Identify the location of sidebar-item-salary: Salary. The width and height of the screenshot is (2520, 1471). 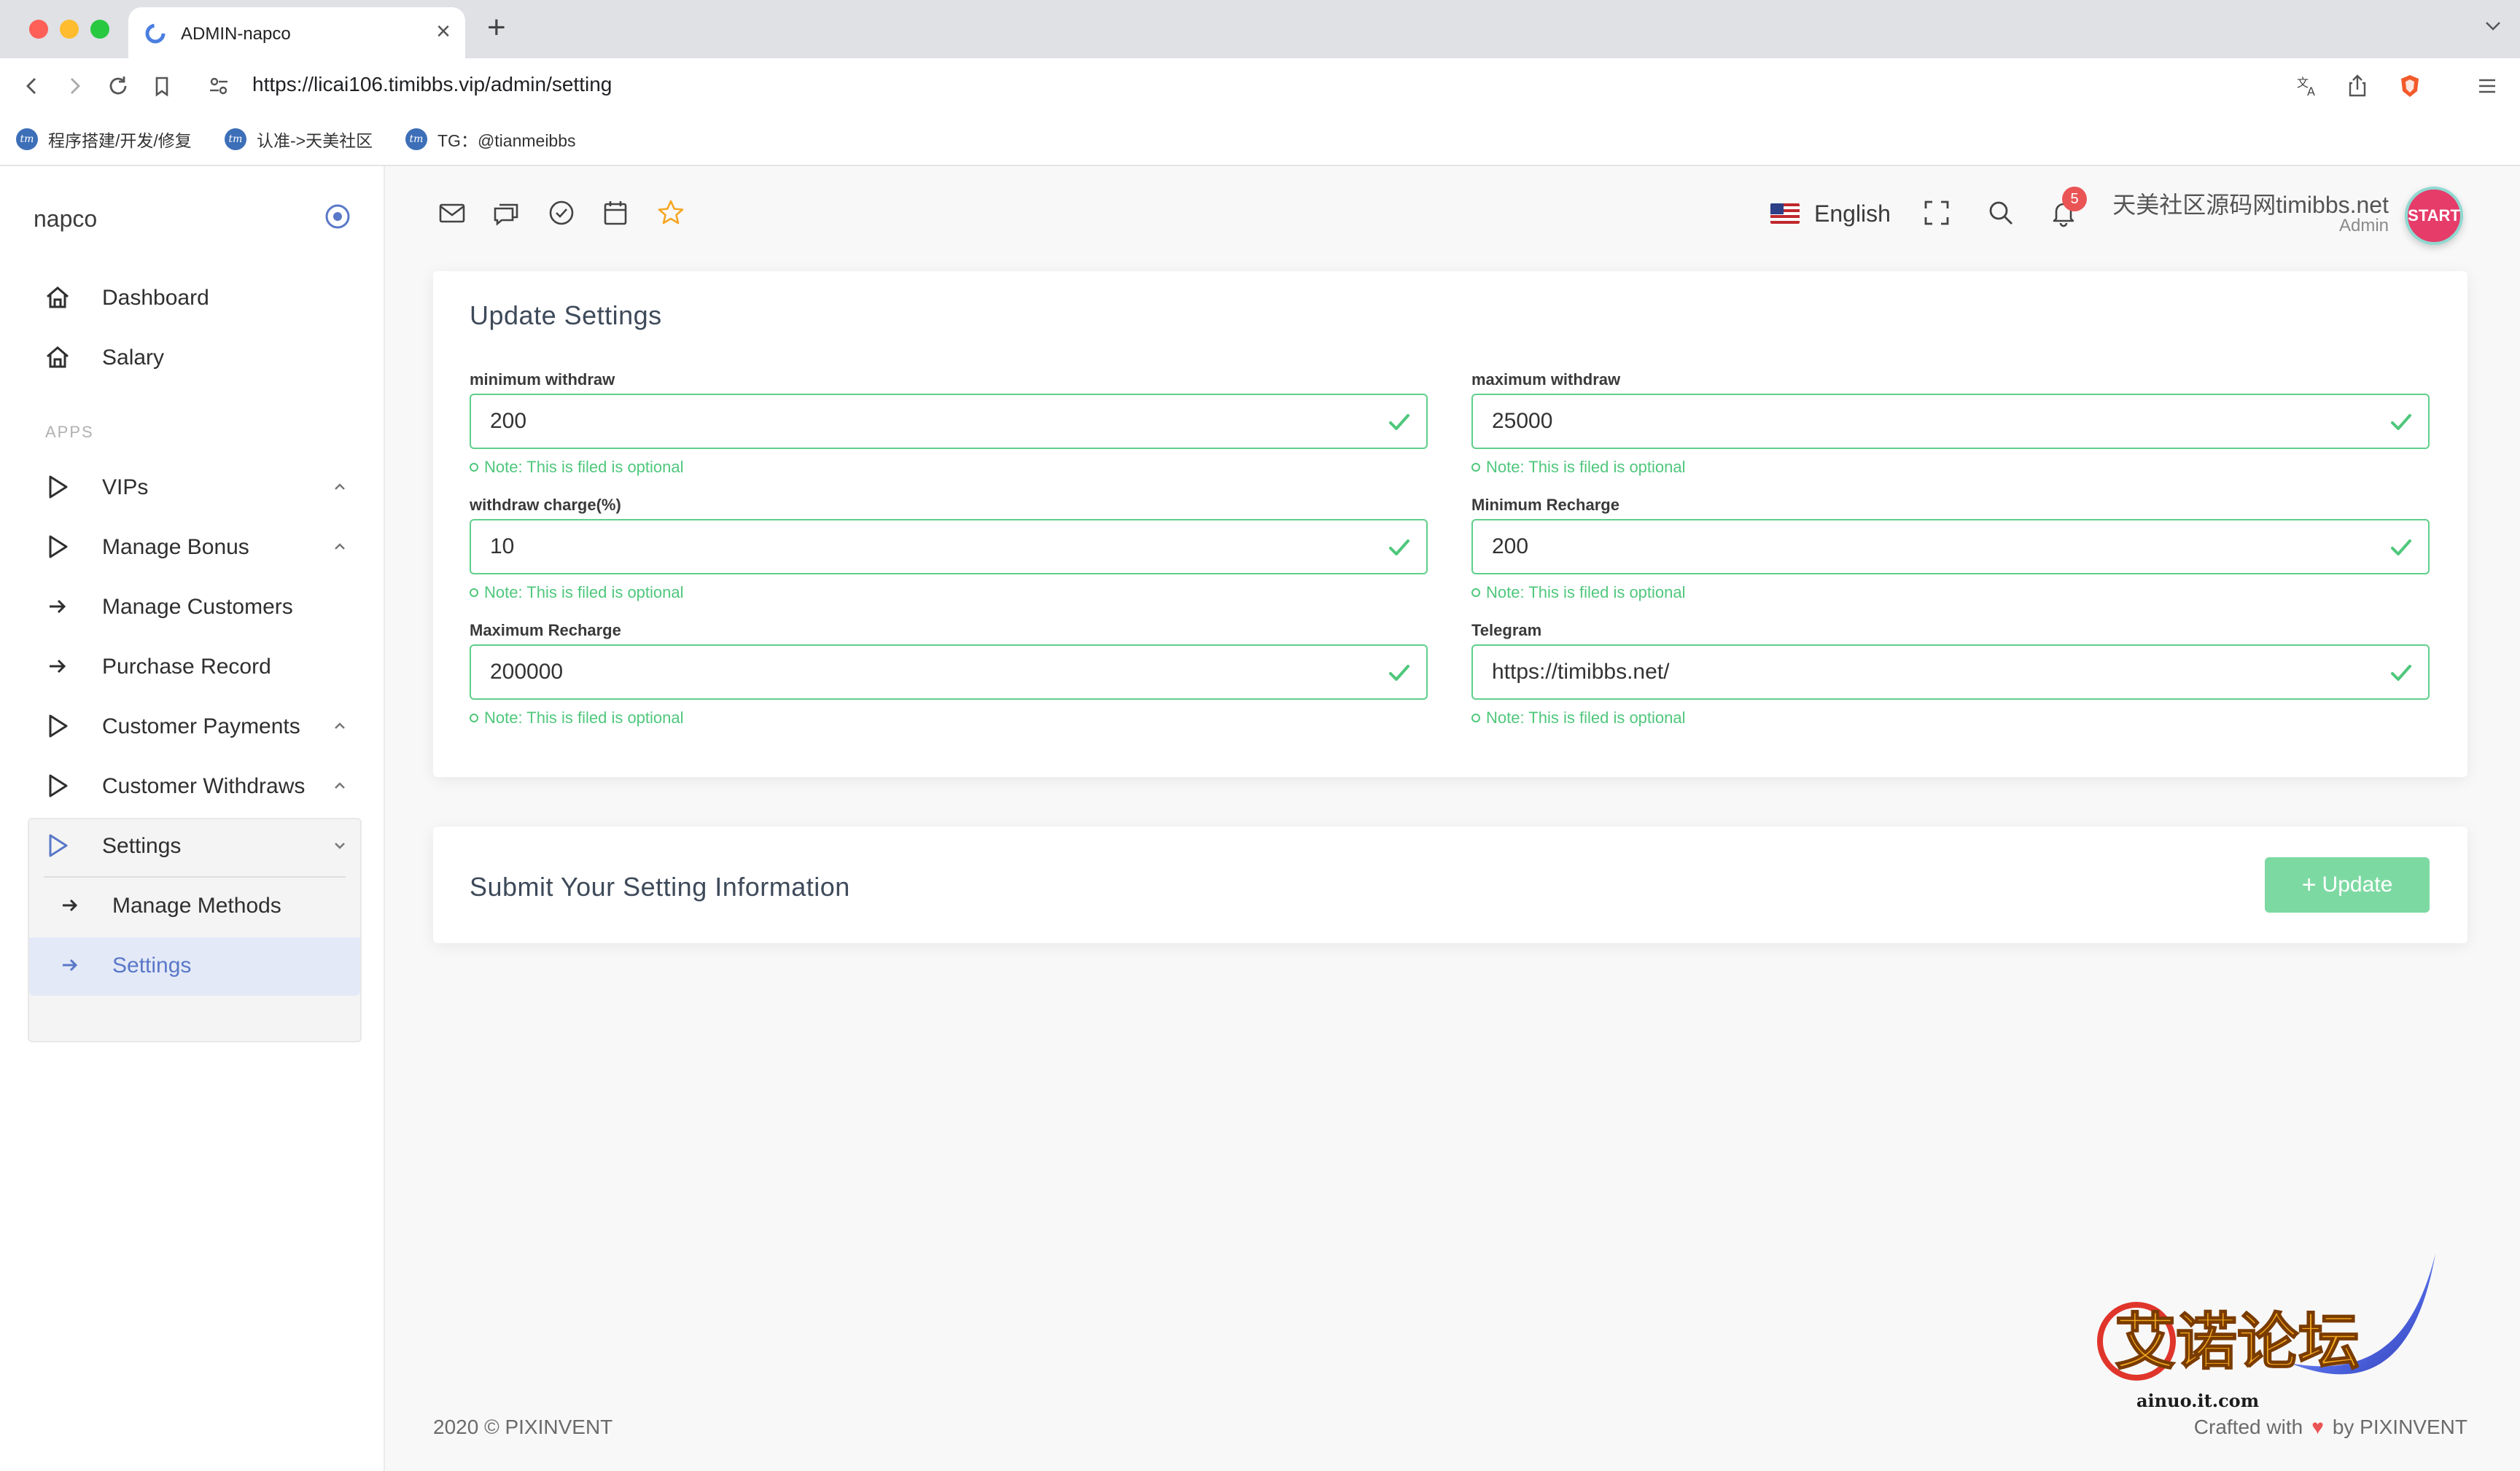
(195, 357).